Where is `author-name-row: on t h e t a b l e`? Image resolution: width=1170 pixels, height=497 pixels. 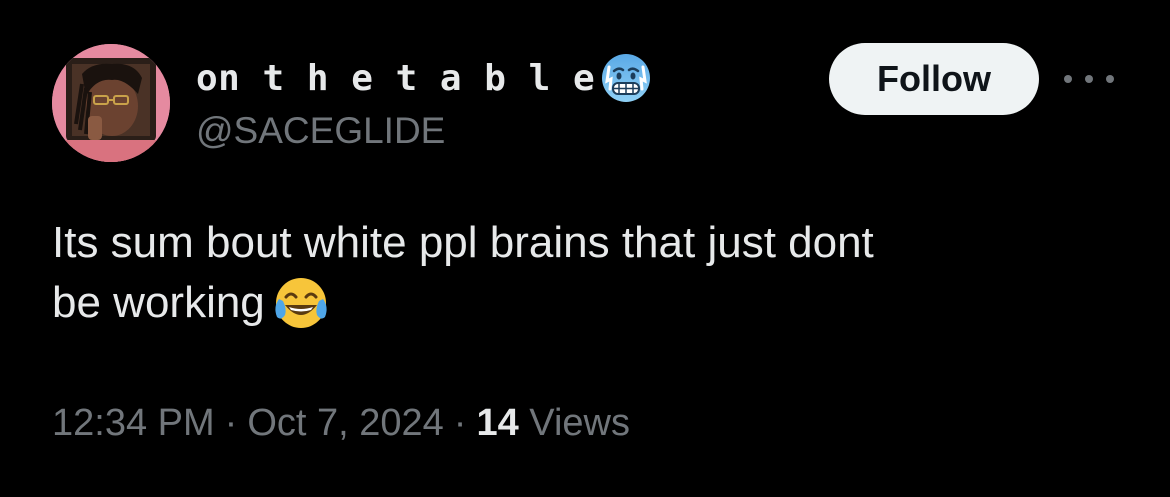 author-name-row: on t h e t a b l e is located at coordinates (424, 78).